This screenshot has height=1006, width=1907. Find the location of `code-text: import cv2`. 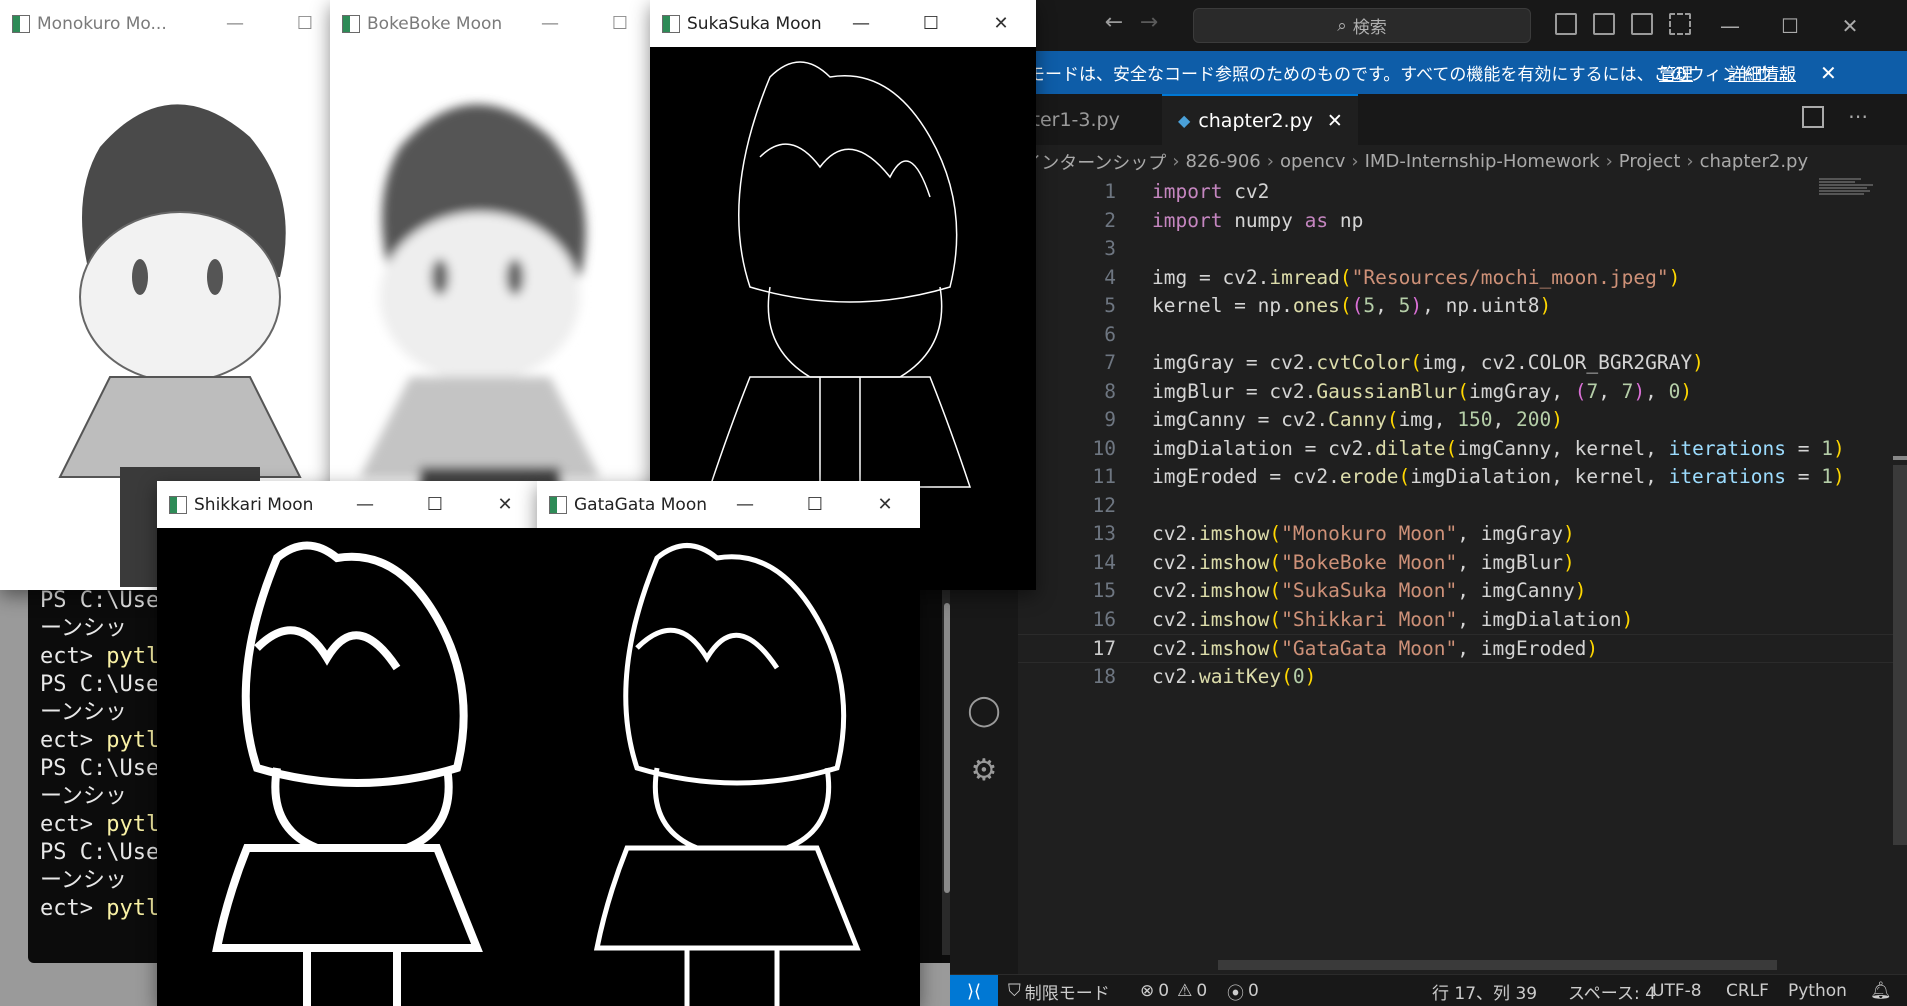

code-text: import cv2 is located at coordinates (1211, 191).